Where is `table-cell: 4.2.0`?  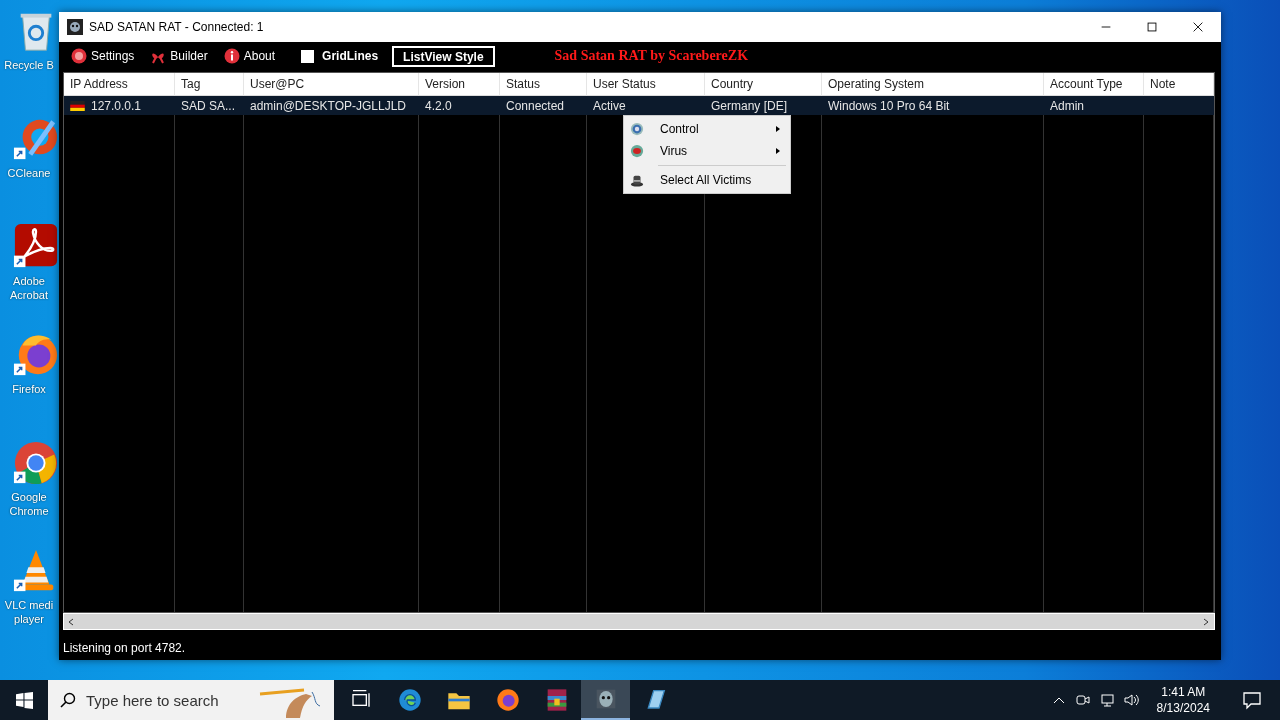
table-cell: 4.2.0 is located at coordinates (438, 105).